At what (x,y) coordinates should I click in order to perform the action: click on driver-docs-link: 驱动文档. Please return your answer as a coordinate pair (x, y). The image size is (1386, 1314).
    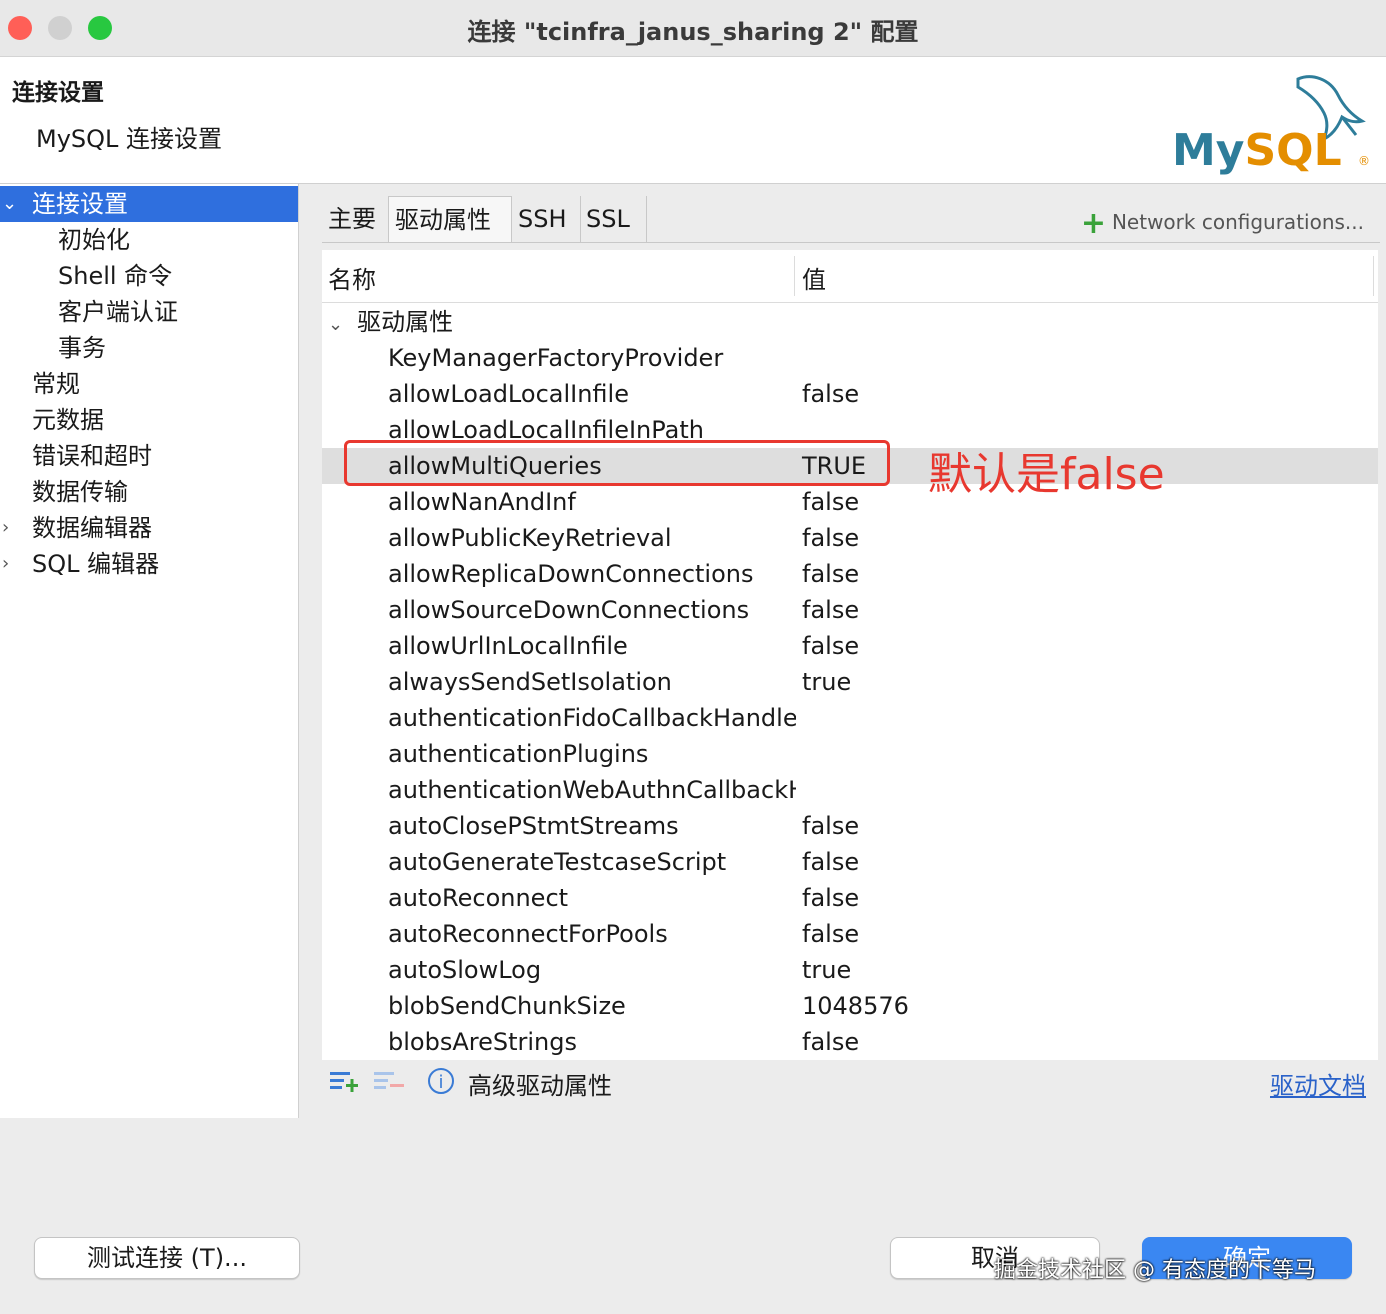
    Looking at the image, I should click on (1318, 1083).